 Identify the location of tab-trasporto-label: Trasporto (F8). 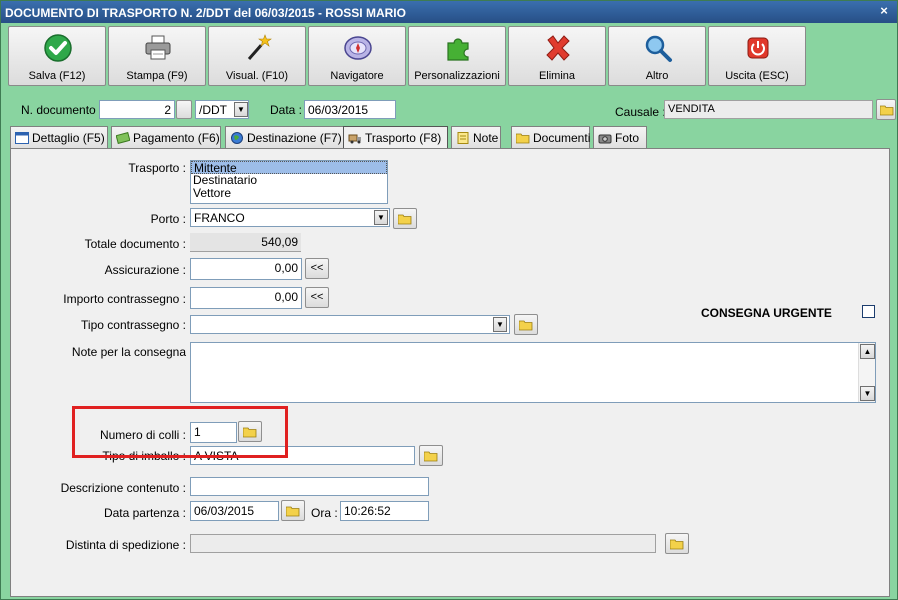
(403, 138).